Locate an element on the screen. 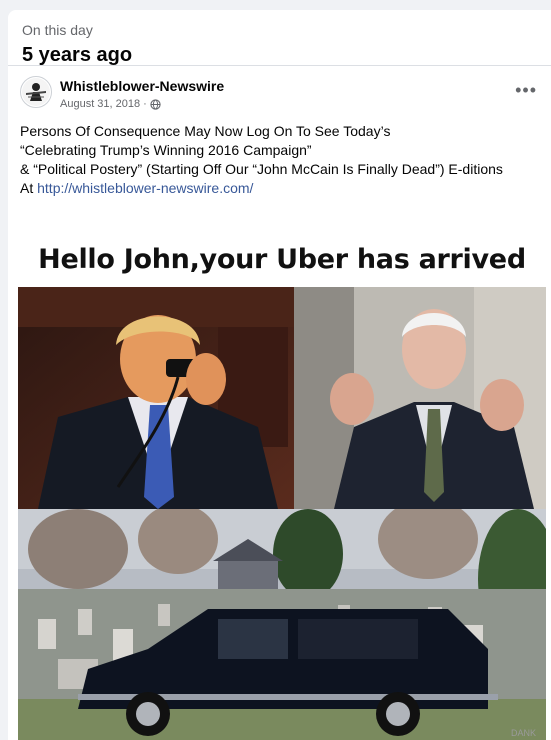  more-options-icon: ••• is located at coordinates (526, 90).